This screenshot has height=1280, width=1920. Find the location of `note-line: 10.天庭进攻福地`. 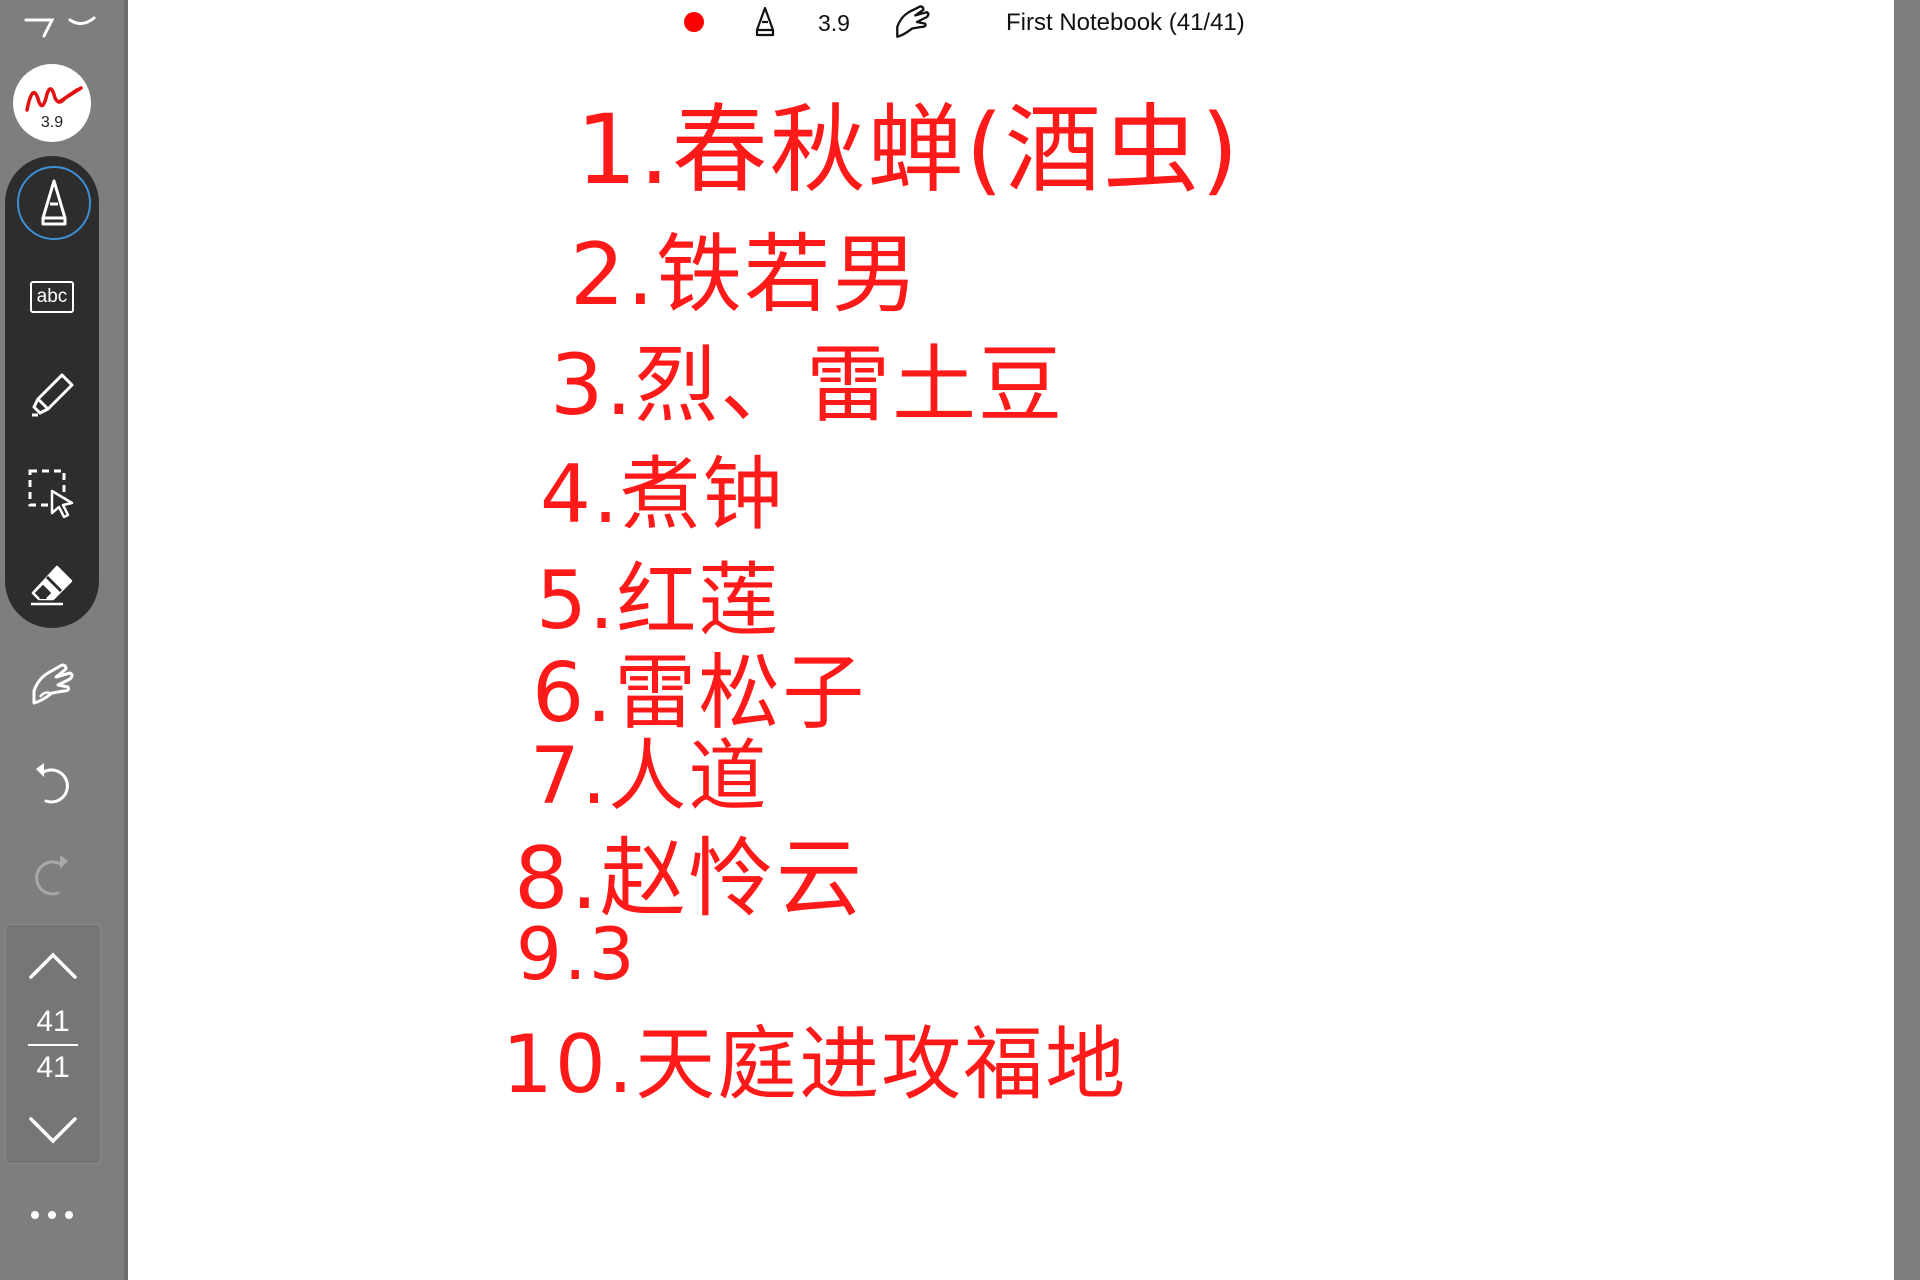

note-line: 10.天庭进攻福地 is located at coordinates (815, 1064).